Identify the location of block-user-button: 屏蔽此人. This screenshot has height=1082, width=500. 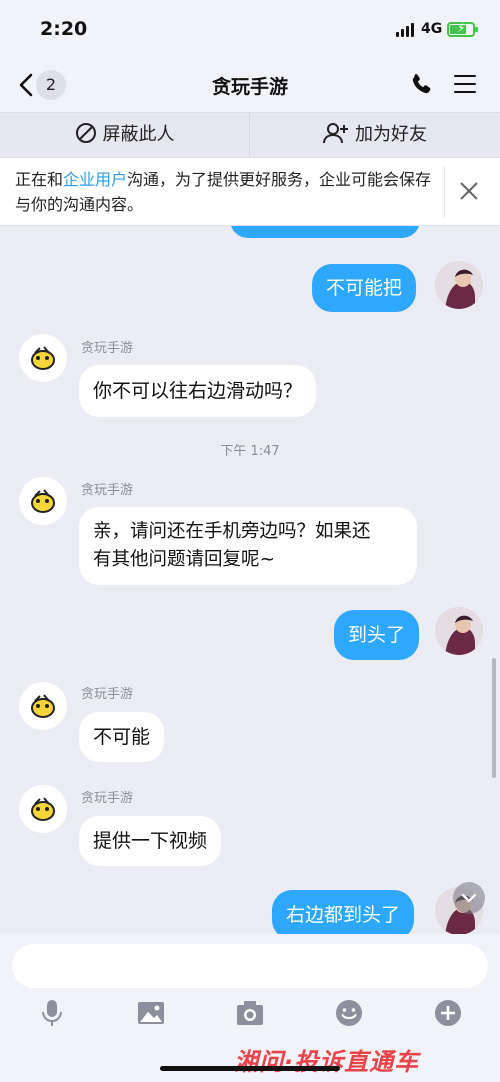
(125, 135).